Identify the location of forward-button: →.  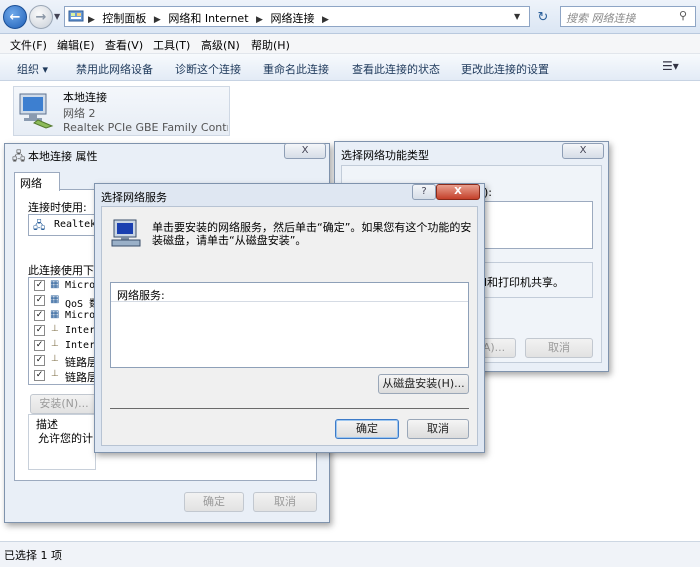
(41, 17).